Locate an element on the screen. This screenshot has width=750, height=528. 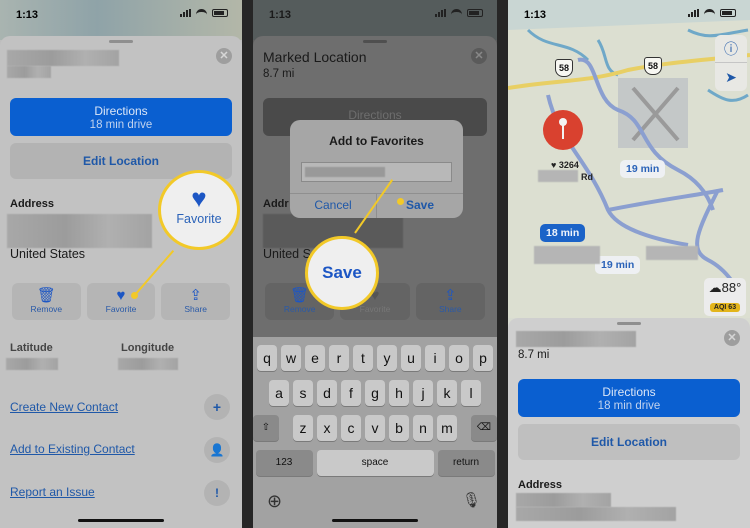
key-g: g is located at coordinates (375, 393).